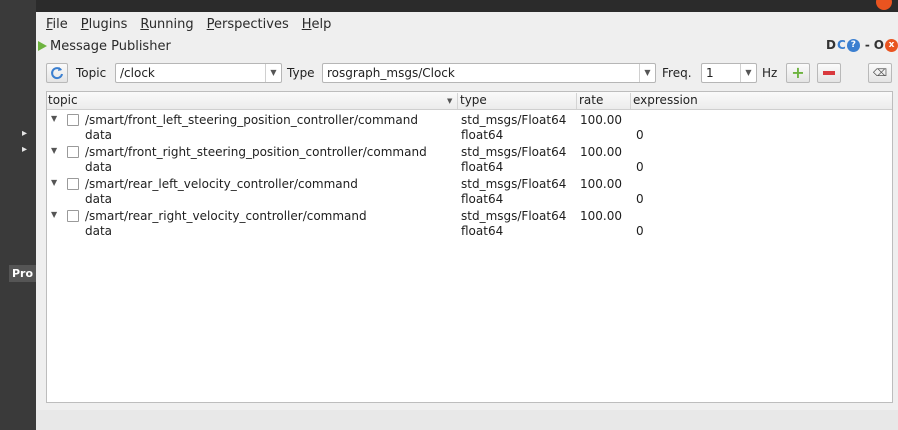  Describe the element at coordinates (884, 5) in the screenshot. I see `window-close-button` at that location.